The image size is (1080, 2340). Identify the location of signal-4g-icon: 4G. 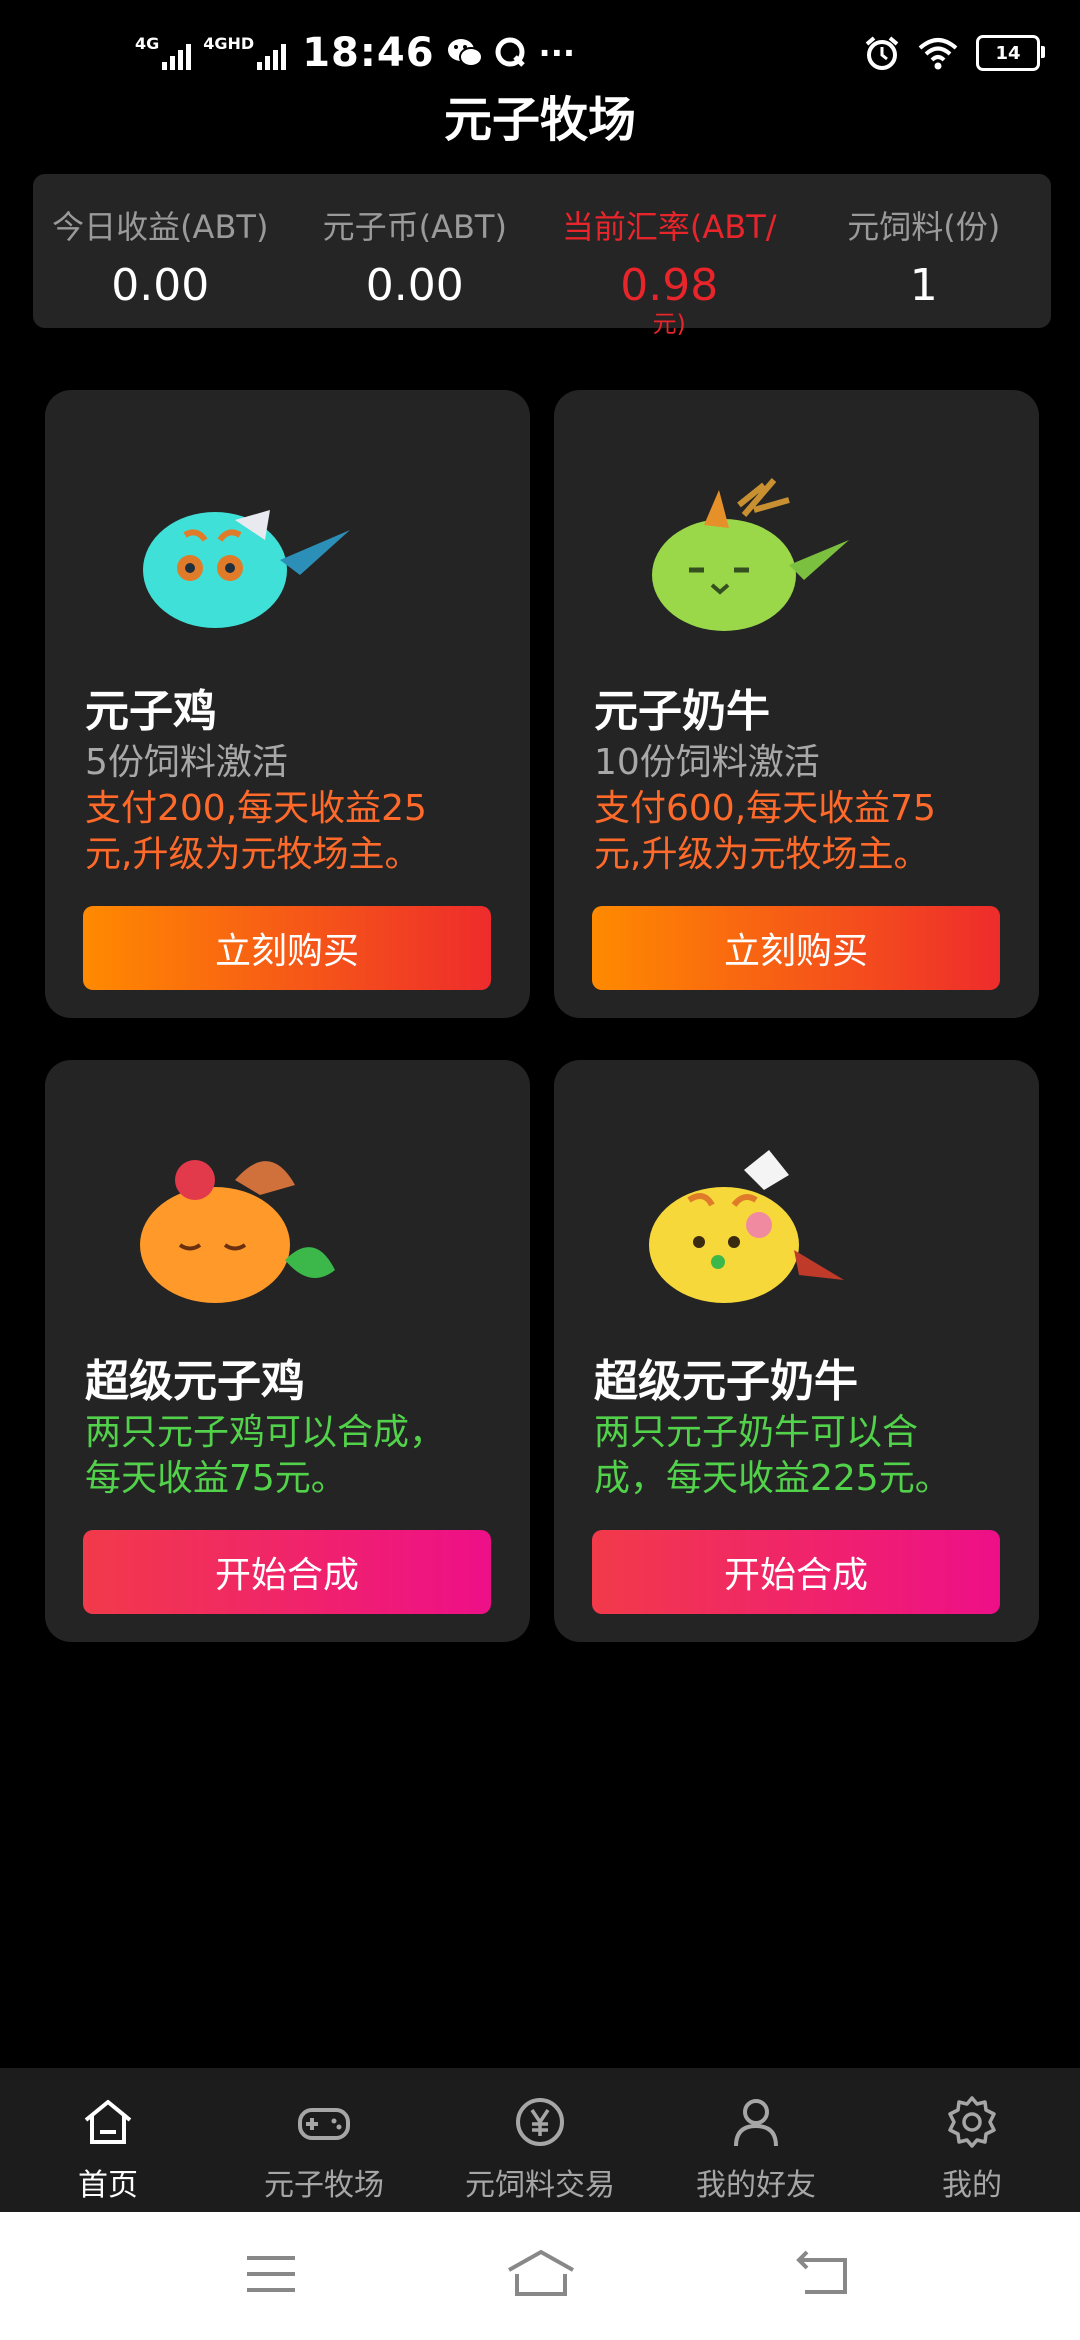
(163, 52).